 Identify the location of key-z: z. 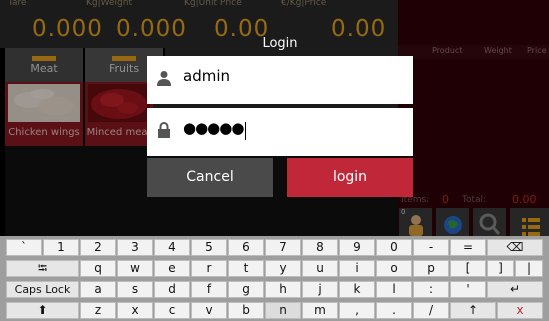
(98, 310).